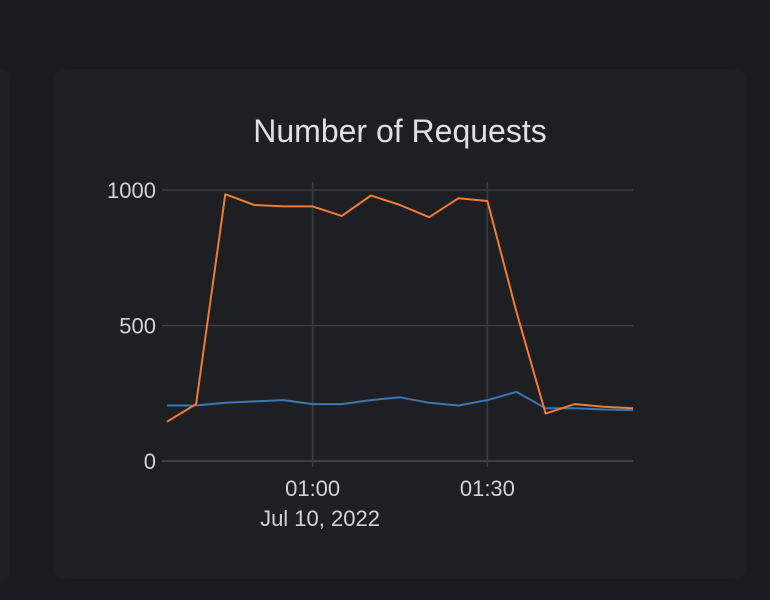  What do you see at coordinates (400, 488) in the screenshot?
I see `x-axis: 01:00 01:30` at bounding box center [400, 488].